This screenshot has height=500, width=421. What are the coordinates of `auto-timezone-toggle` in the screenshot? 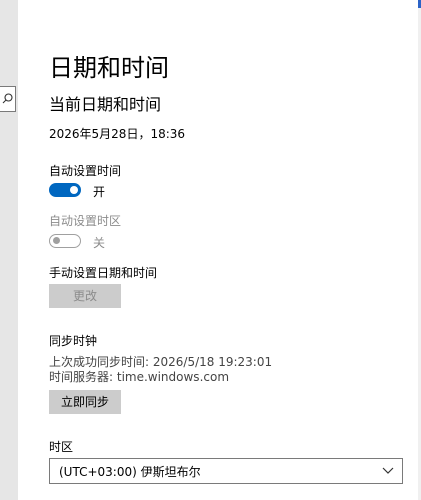 It's located at (65, 241).